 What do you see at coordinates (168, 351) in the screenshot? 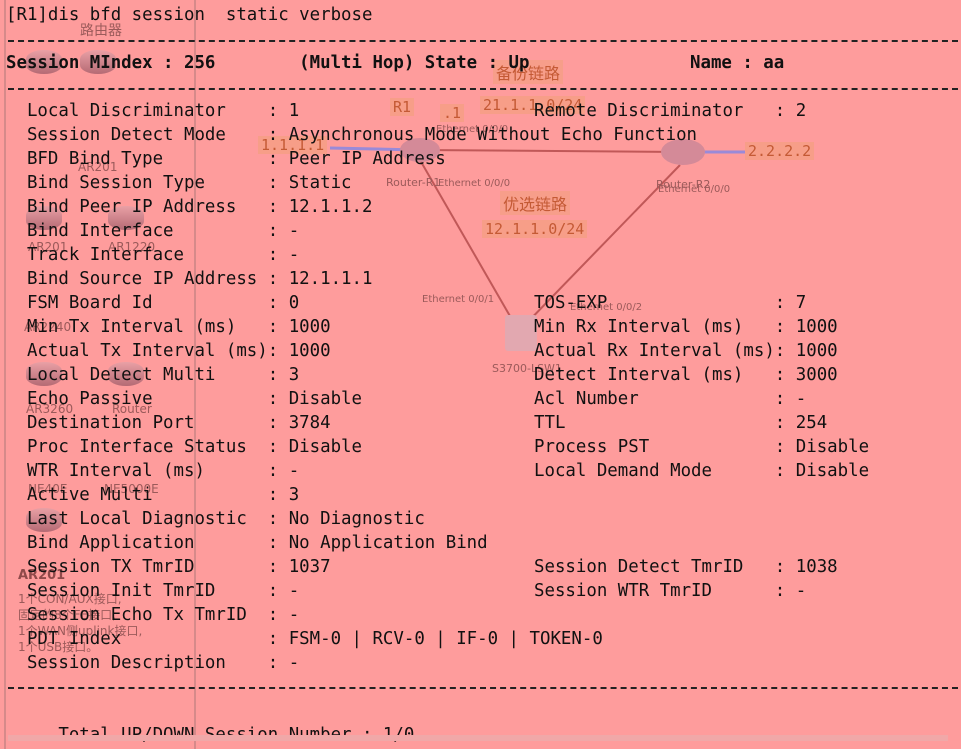
I see `detail-row-left: Actual Tx Interval (ms): 1000` at bounding box center [168, 351].